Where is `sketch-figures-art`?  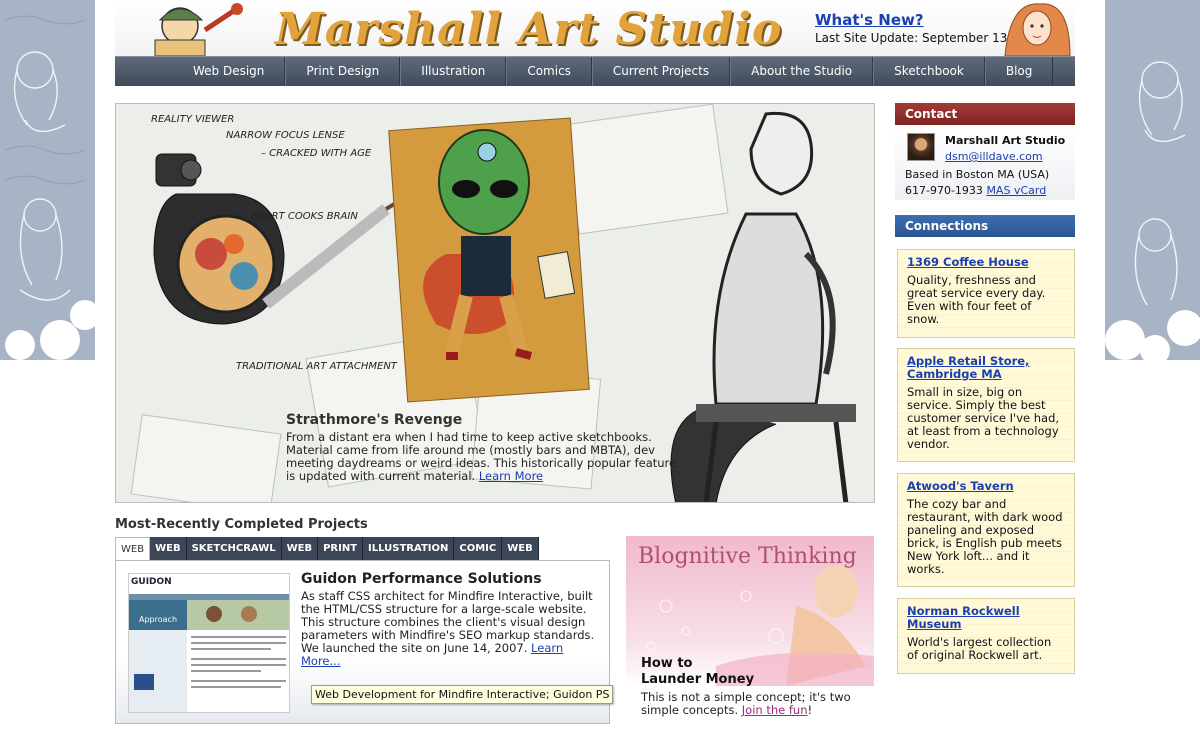
sketch-figures-art is located at coordinates (1160, 183).